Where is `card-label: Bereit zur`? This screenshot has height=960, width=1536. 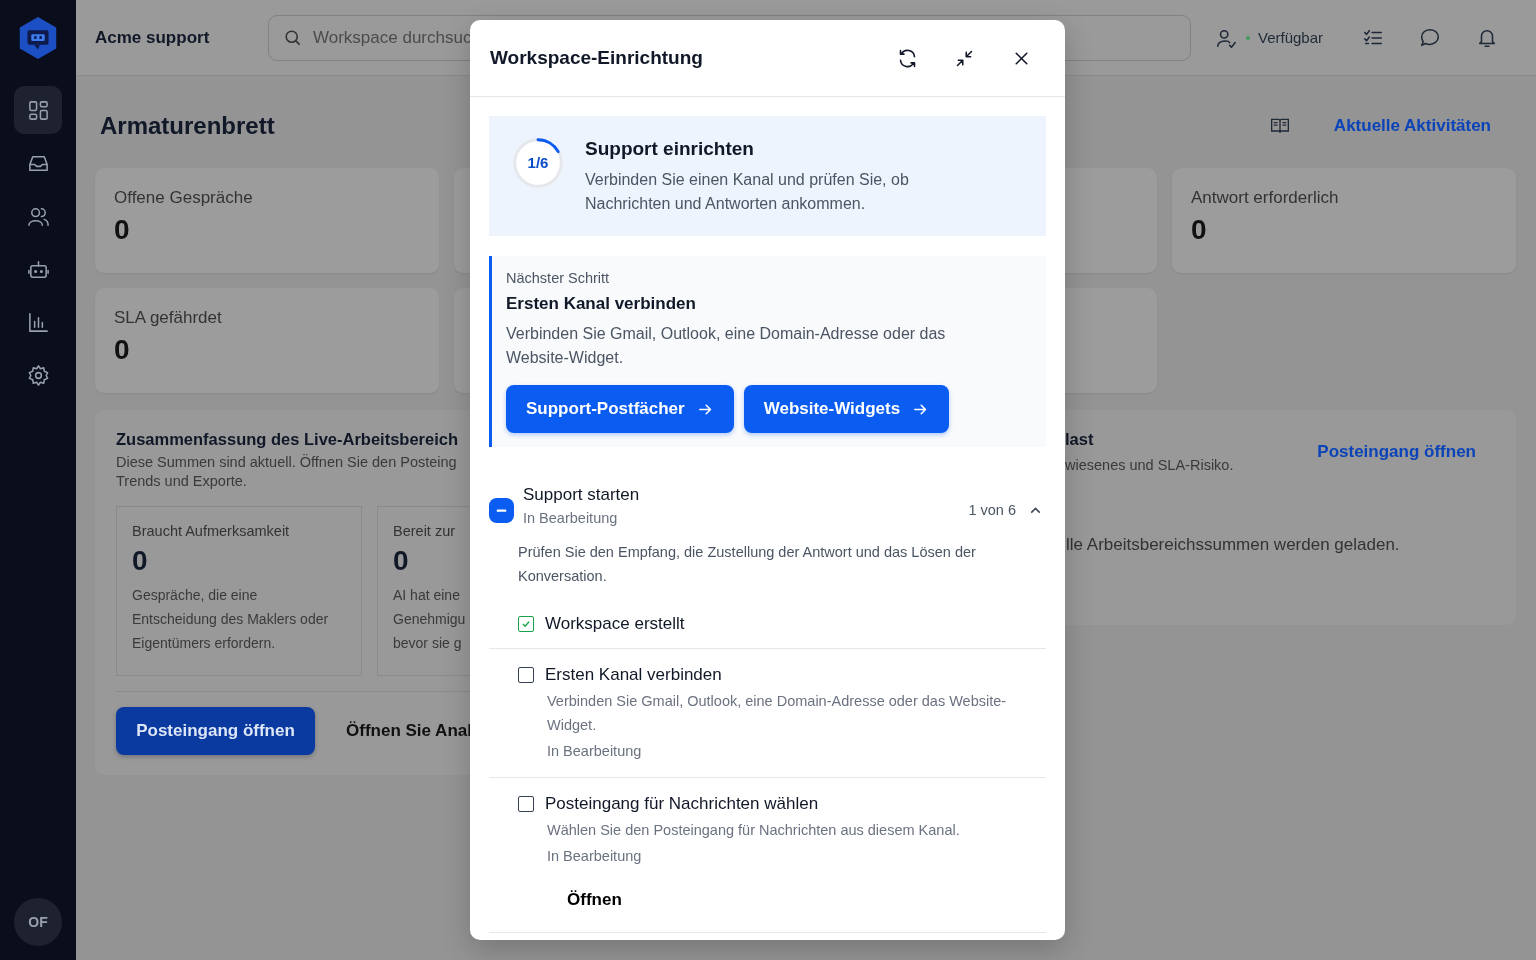
card-label: Bereit zur is located at coordinates (424, 531).